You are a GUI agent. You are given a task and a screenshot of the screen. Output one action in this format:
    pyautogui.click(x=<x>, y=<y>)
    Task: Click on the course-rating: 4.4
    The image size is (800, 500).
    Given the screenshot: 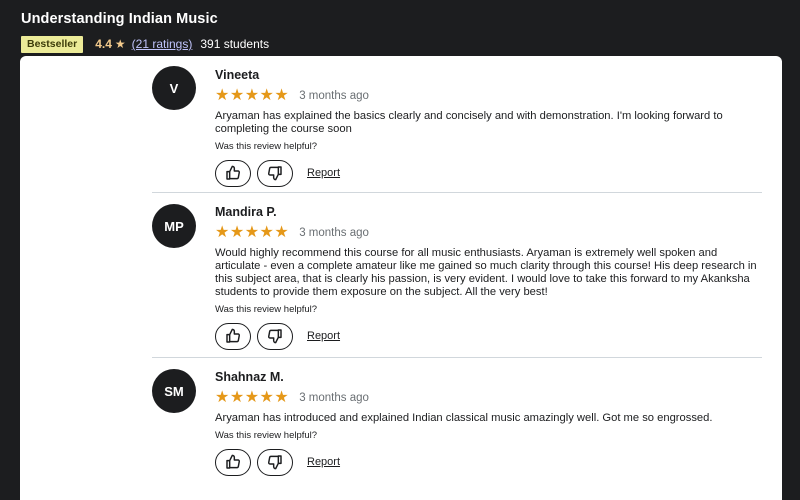 What is the action you would take?
    pyautogui.click(x=103, y=44)
    